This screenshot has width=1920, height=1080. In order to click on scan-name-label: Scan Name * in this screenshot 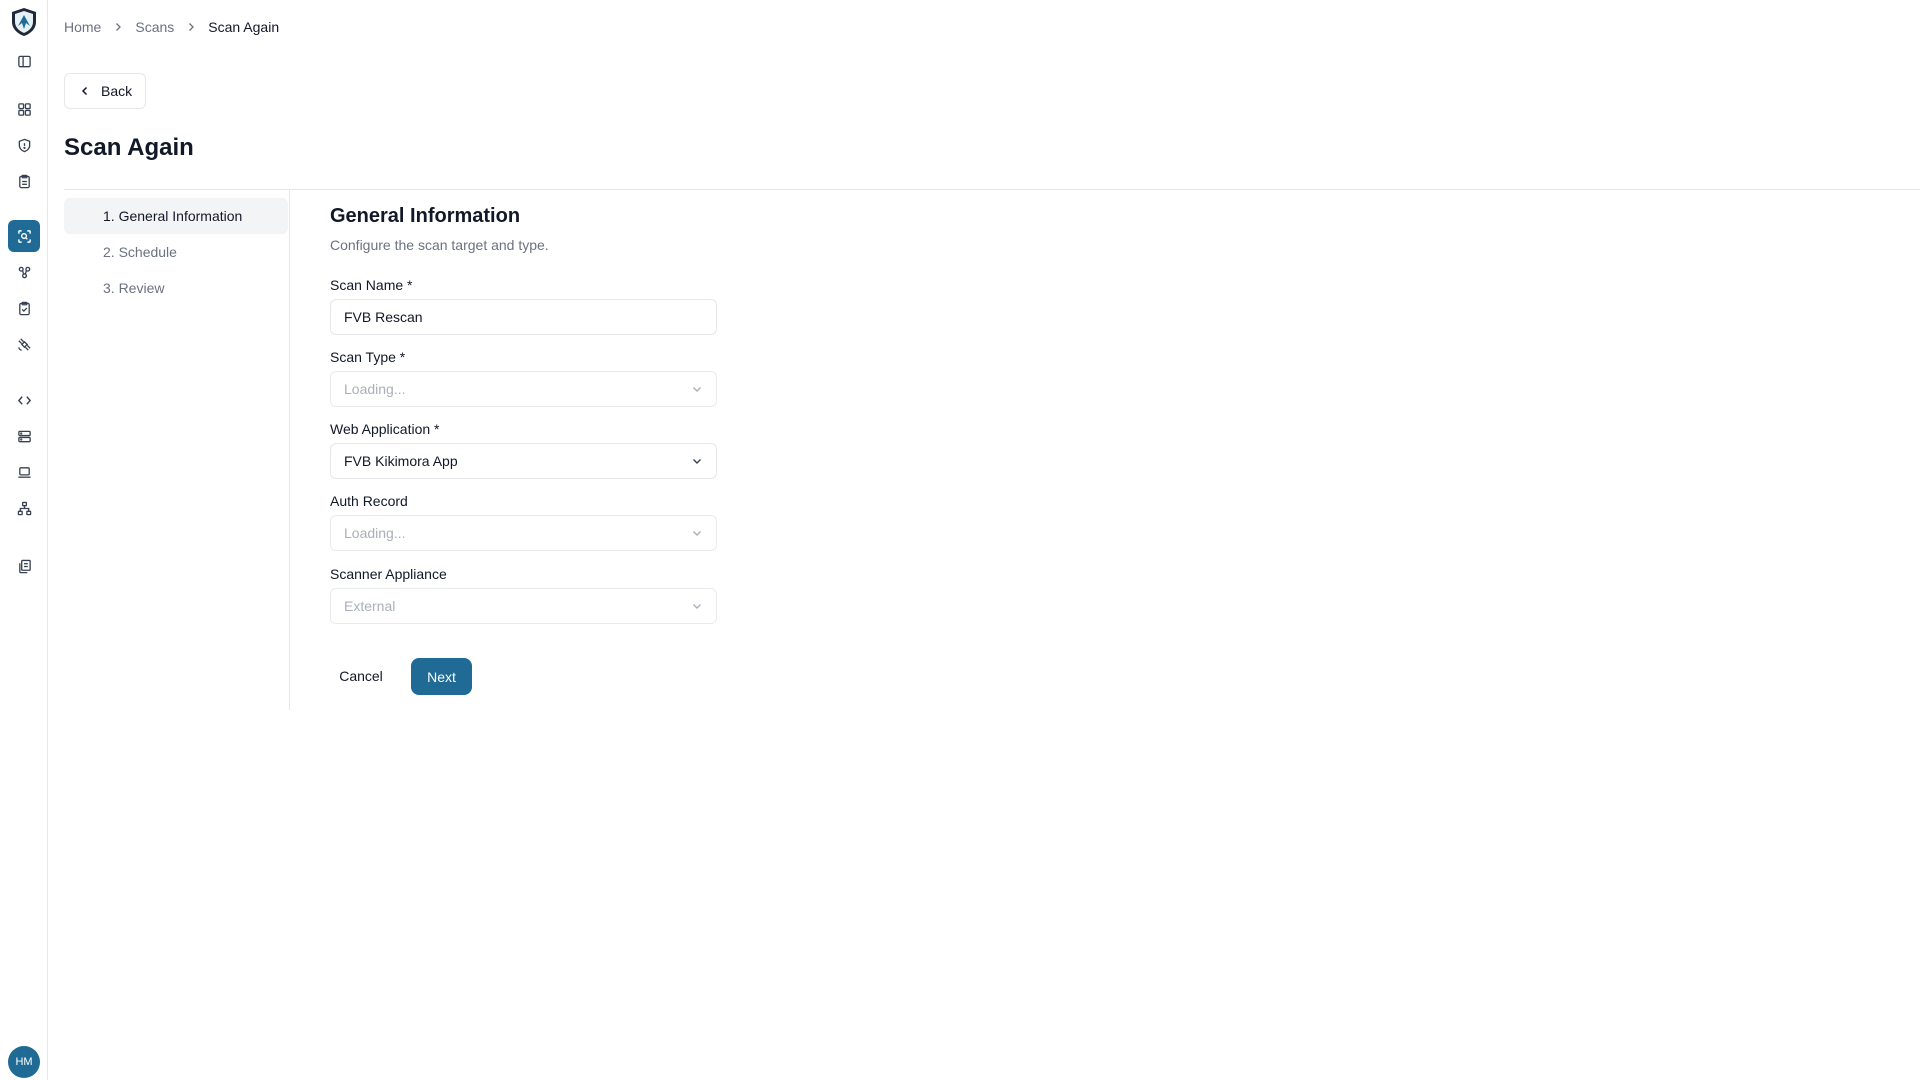, I will do `click(371, 285)`.